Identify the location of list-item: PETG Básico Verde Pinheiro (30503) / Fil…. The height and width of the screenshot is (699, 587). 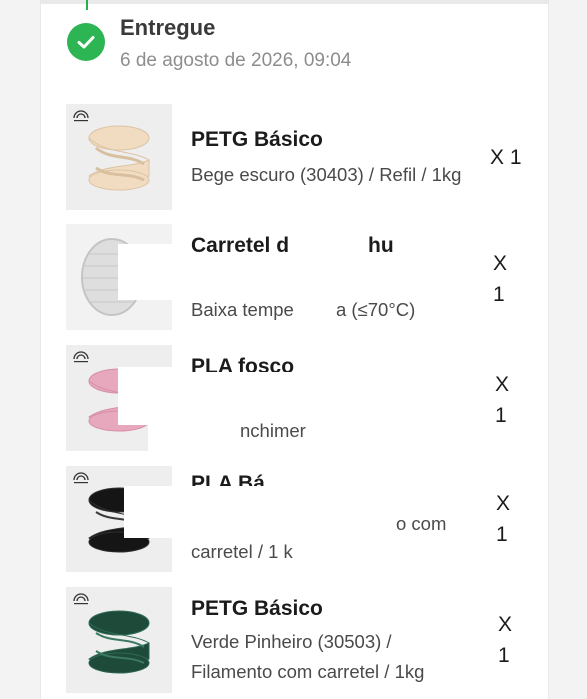
(301, 640).